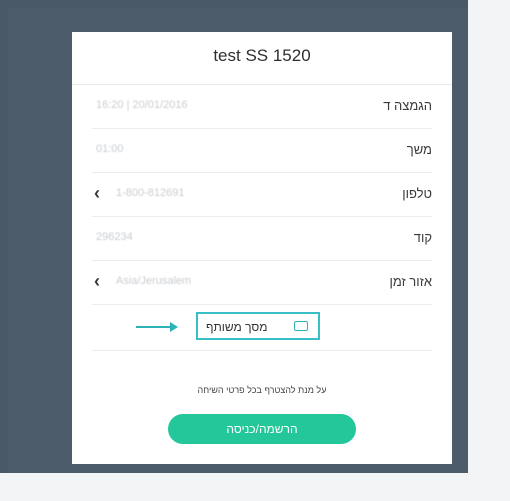 The height and width of the screenshot is (501, 510). I want to click on notice-text: על מנת להצטרף בכל פרטי השיחה, so click(262, 390).